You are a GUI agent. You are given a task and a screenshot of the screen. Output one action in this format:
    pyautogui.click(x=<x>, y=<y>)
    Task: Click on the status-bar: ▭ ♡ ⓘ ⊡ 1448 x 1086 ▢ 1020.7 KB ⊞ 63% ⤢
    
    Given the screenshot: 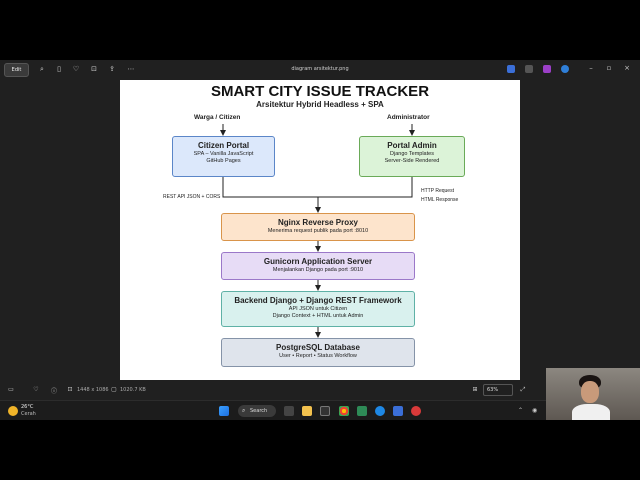 What is the action you would take?
    pyautogui.click(x=320, y=390)
    